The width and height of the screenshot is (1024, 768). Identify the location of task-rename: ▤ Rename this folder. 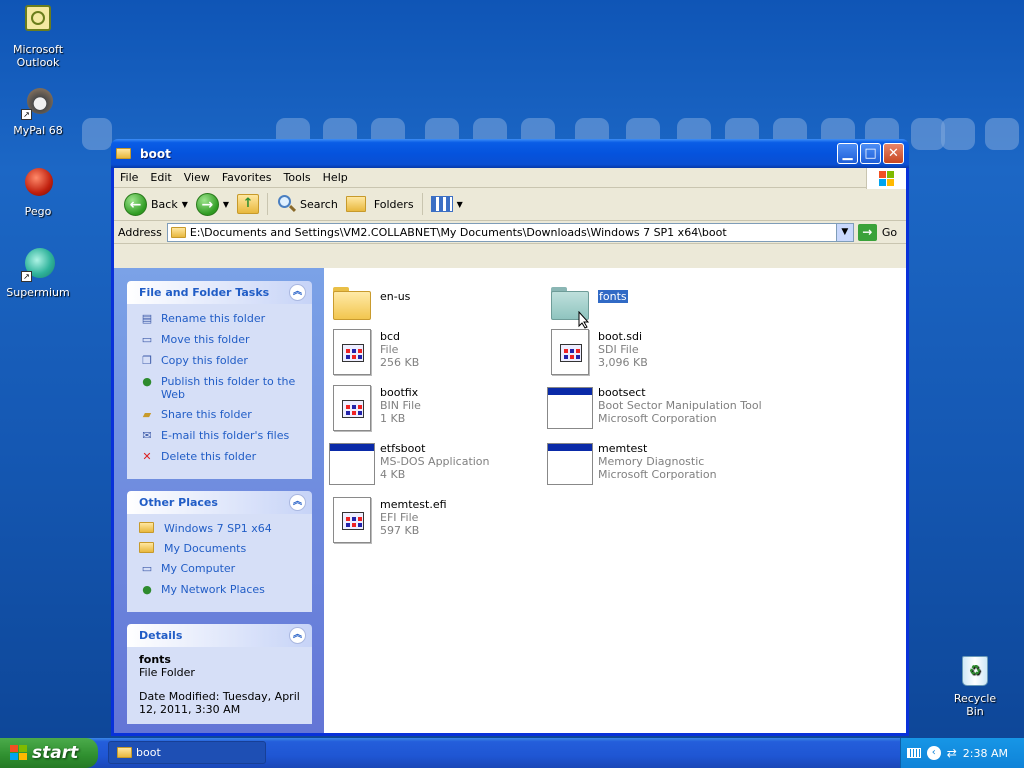
(221, 319).